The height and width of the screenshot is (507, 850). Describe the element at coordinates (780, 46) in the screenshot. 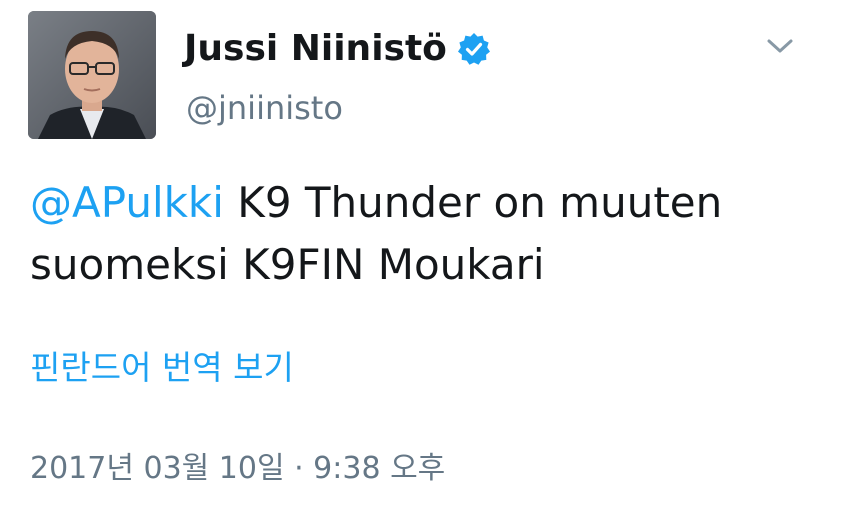

I see `chevron-down-icon` at that location.